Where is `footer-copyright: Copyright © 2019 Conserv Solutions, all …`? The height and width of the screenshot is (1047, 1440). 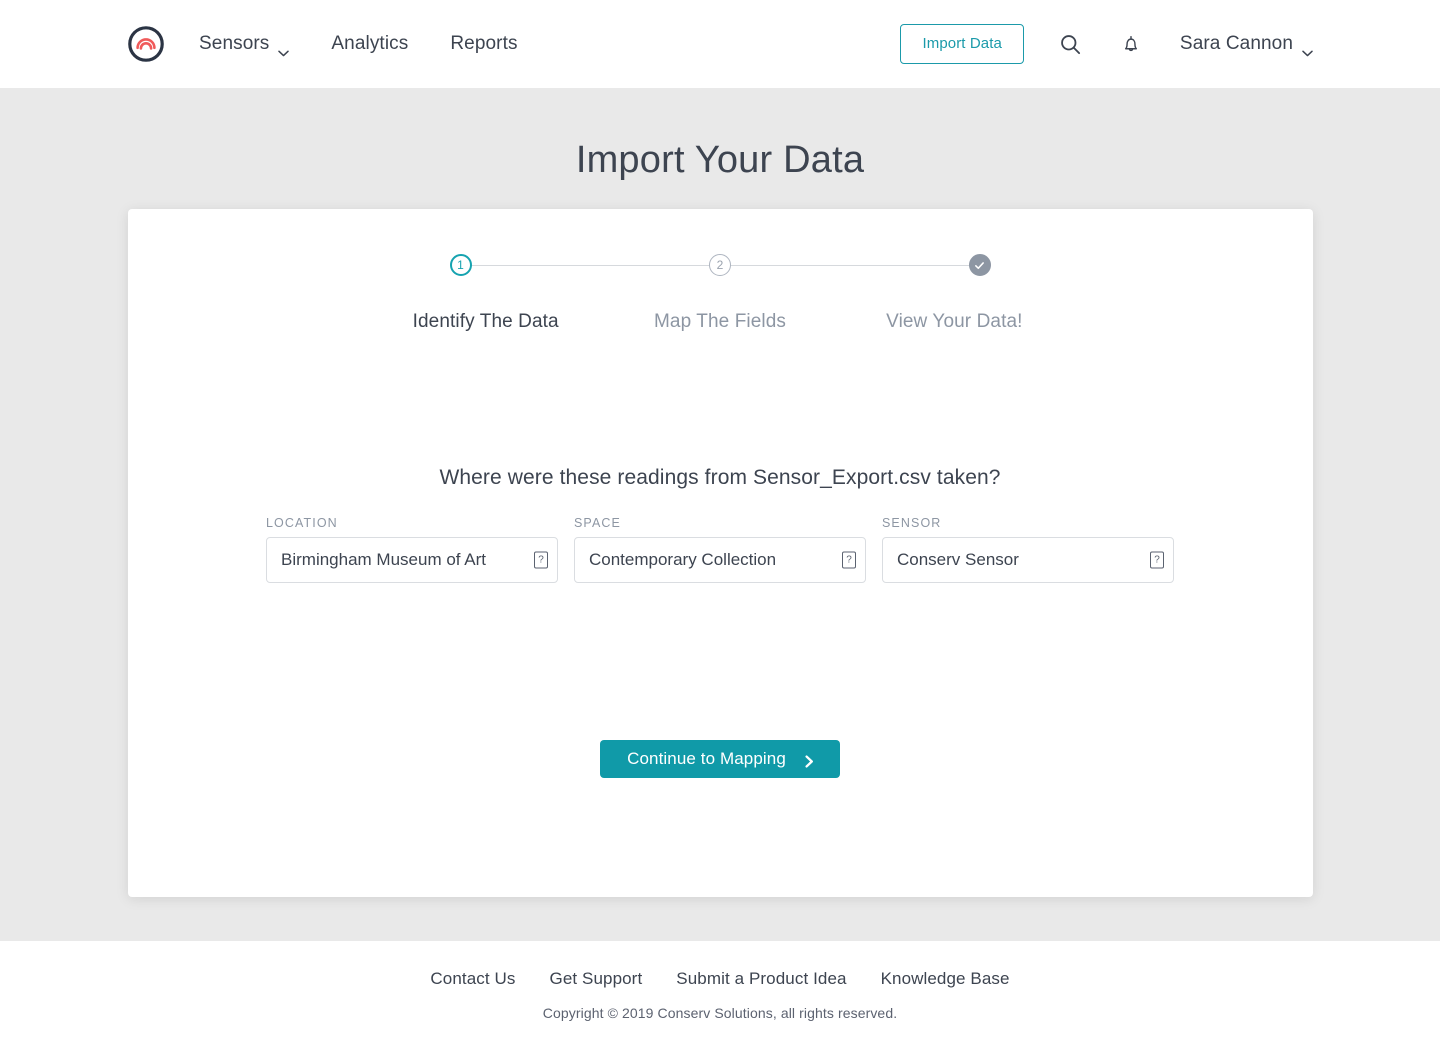
footer-copyright: Copyright © 2019 Conserv Solutions, all … is located at coordinates (720, 1013).